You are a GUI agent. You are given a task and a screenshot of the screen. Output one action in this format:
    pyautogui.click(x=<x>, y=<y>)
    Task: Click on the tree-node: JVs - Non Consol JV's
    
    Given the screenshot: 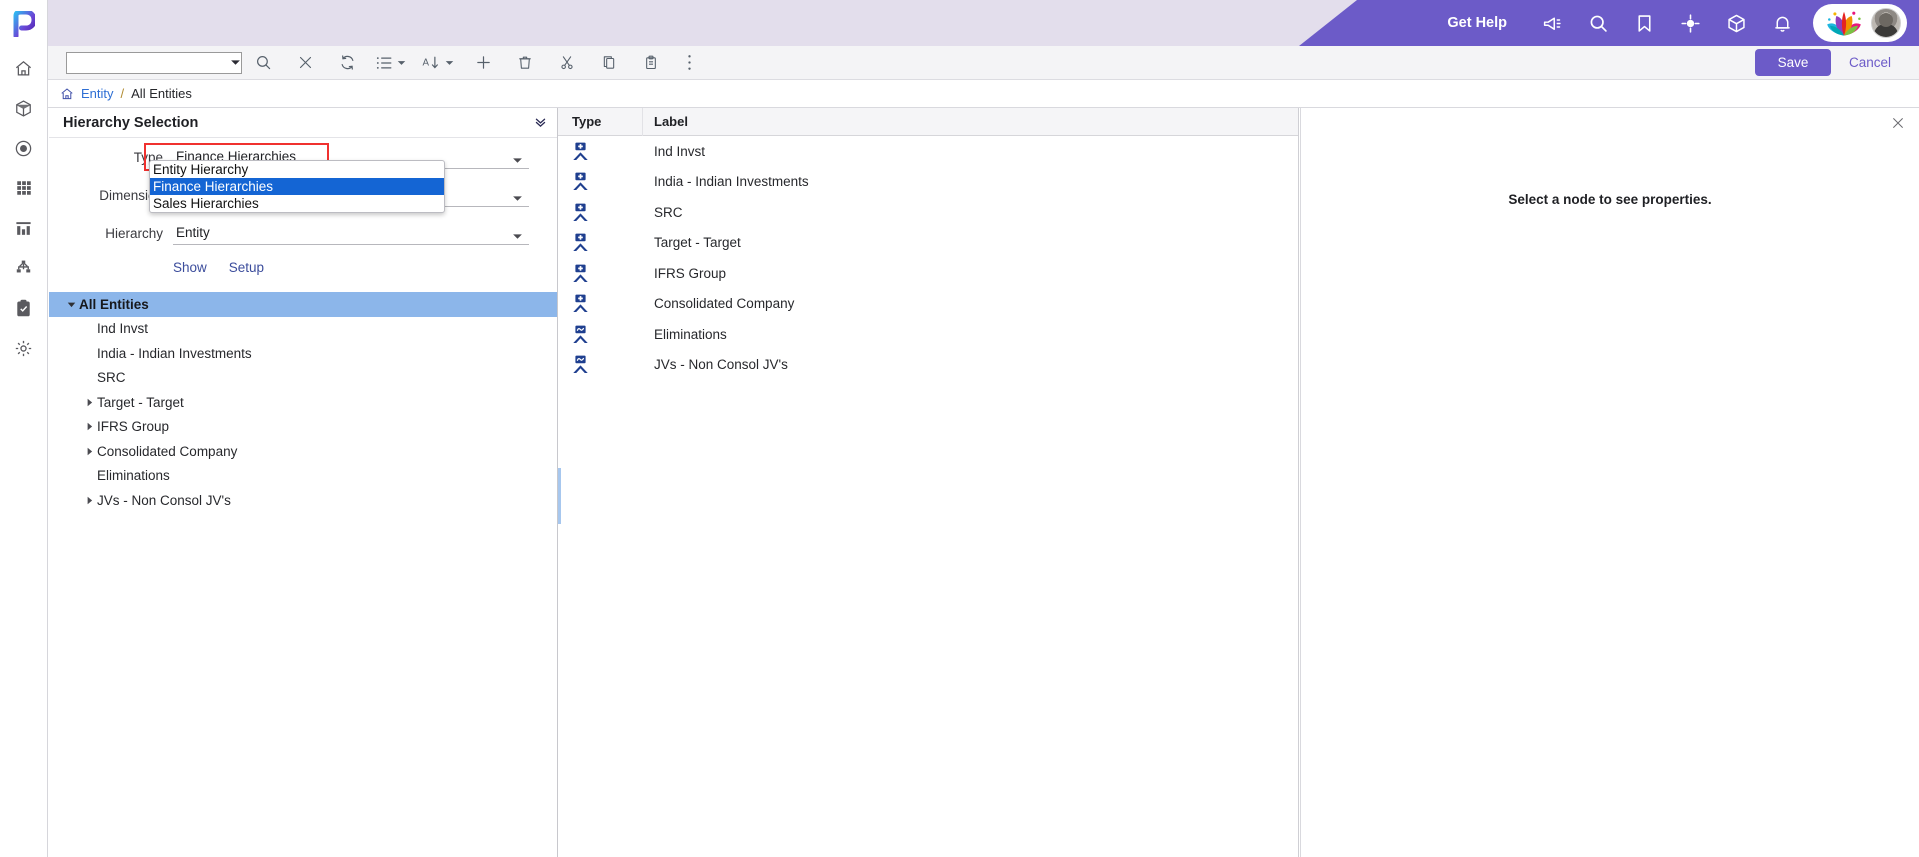 What is the action you would take?
    pyautogui.click(x=303, y=500)
    